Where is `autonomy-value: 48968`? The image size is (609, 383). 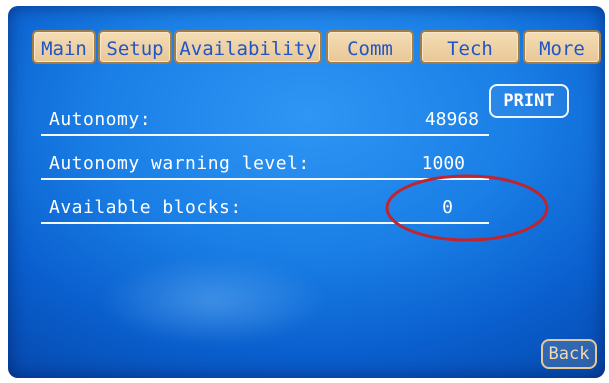
autonomy-value: 48968 is located at coordinates (451, 119).